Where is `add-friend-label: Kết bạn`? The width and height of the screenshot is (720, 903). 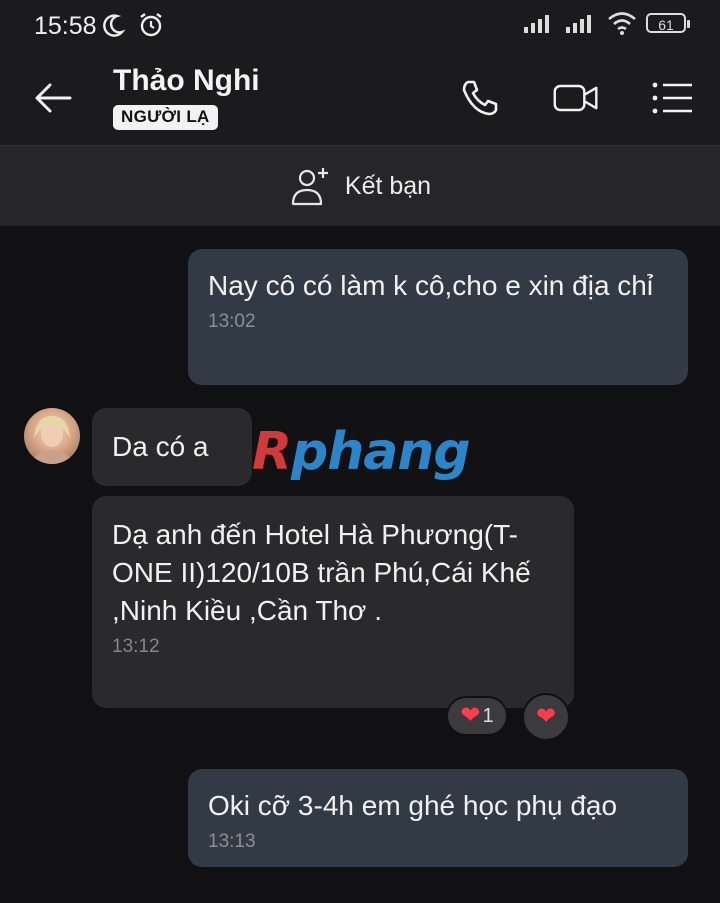
add-friend-label: Kết bạn is located at coordinates (388, 185).